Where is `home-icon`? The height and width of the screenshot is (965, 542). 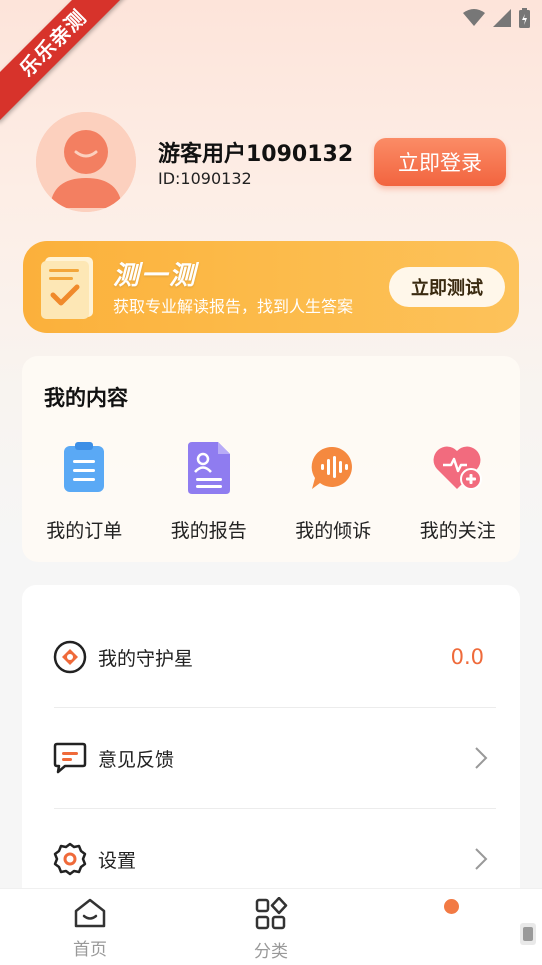
home-icon is located at coordinates (90, 913).